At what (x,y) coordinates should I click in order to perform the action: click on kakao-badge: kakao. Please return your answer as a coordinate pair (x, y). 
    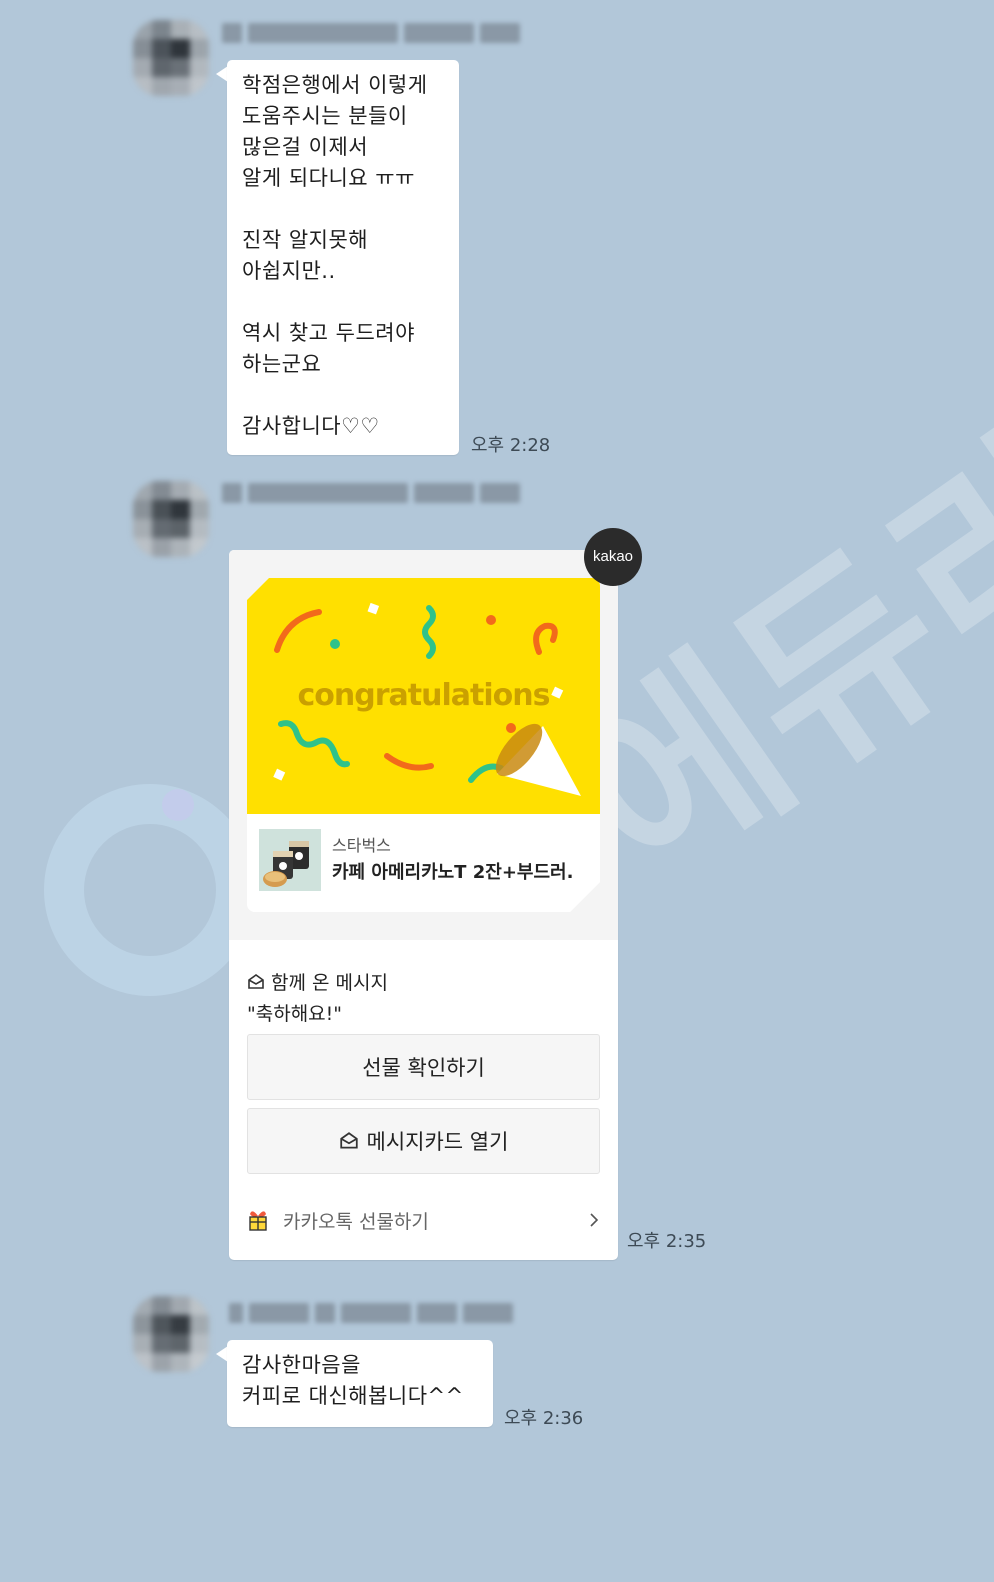
    Looking at the image, I should click on (613, 557).